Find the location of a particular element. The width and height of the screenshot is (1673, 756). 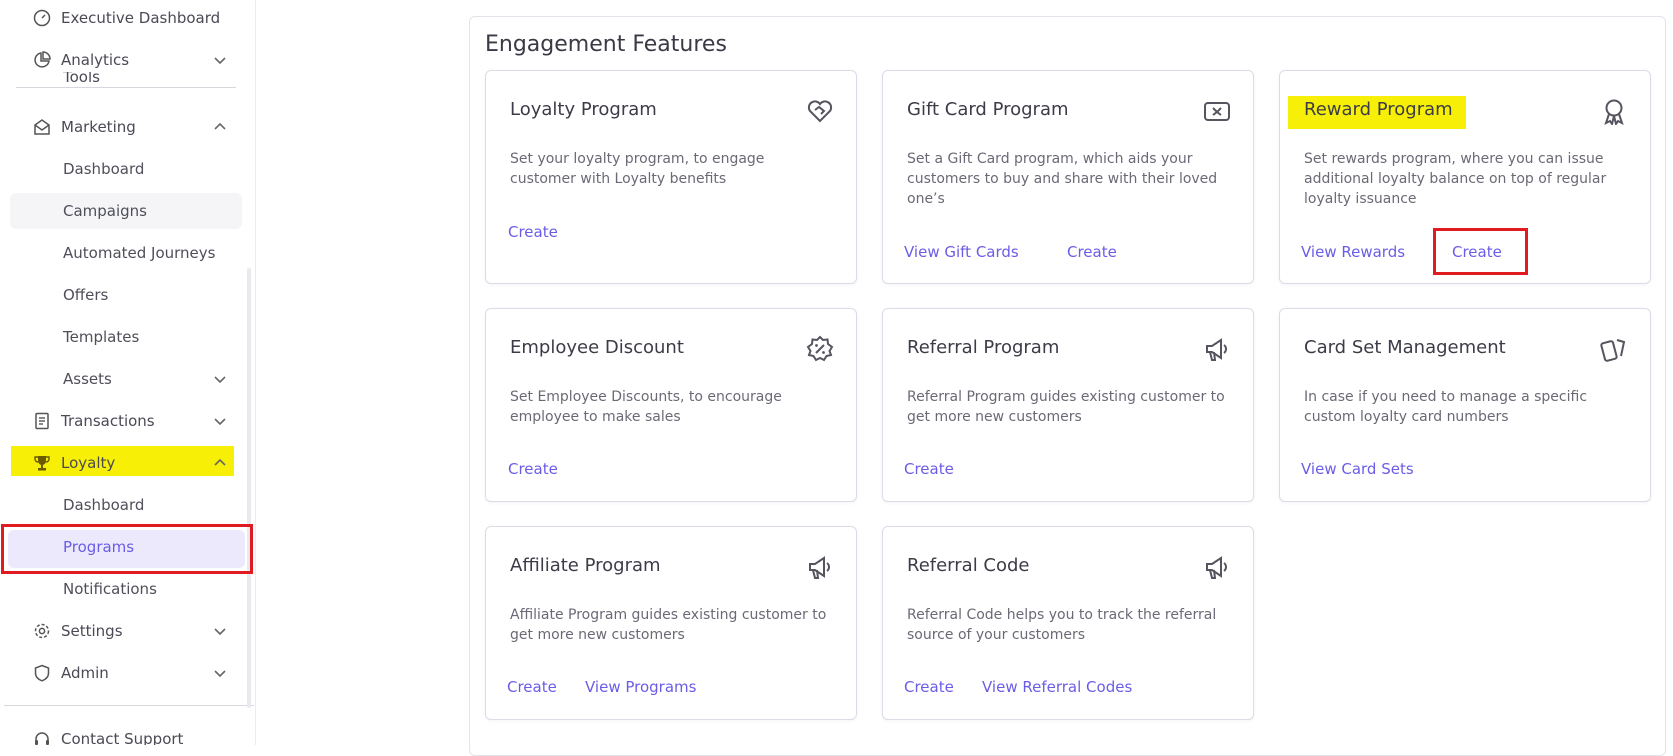

sidebar-item-settings: Settings is located at coordinates (120, 631).